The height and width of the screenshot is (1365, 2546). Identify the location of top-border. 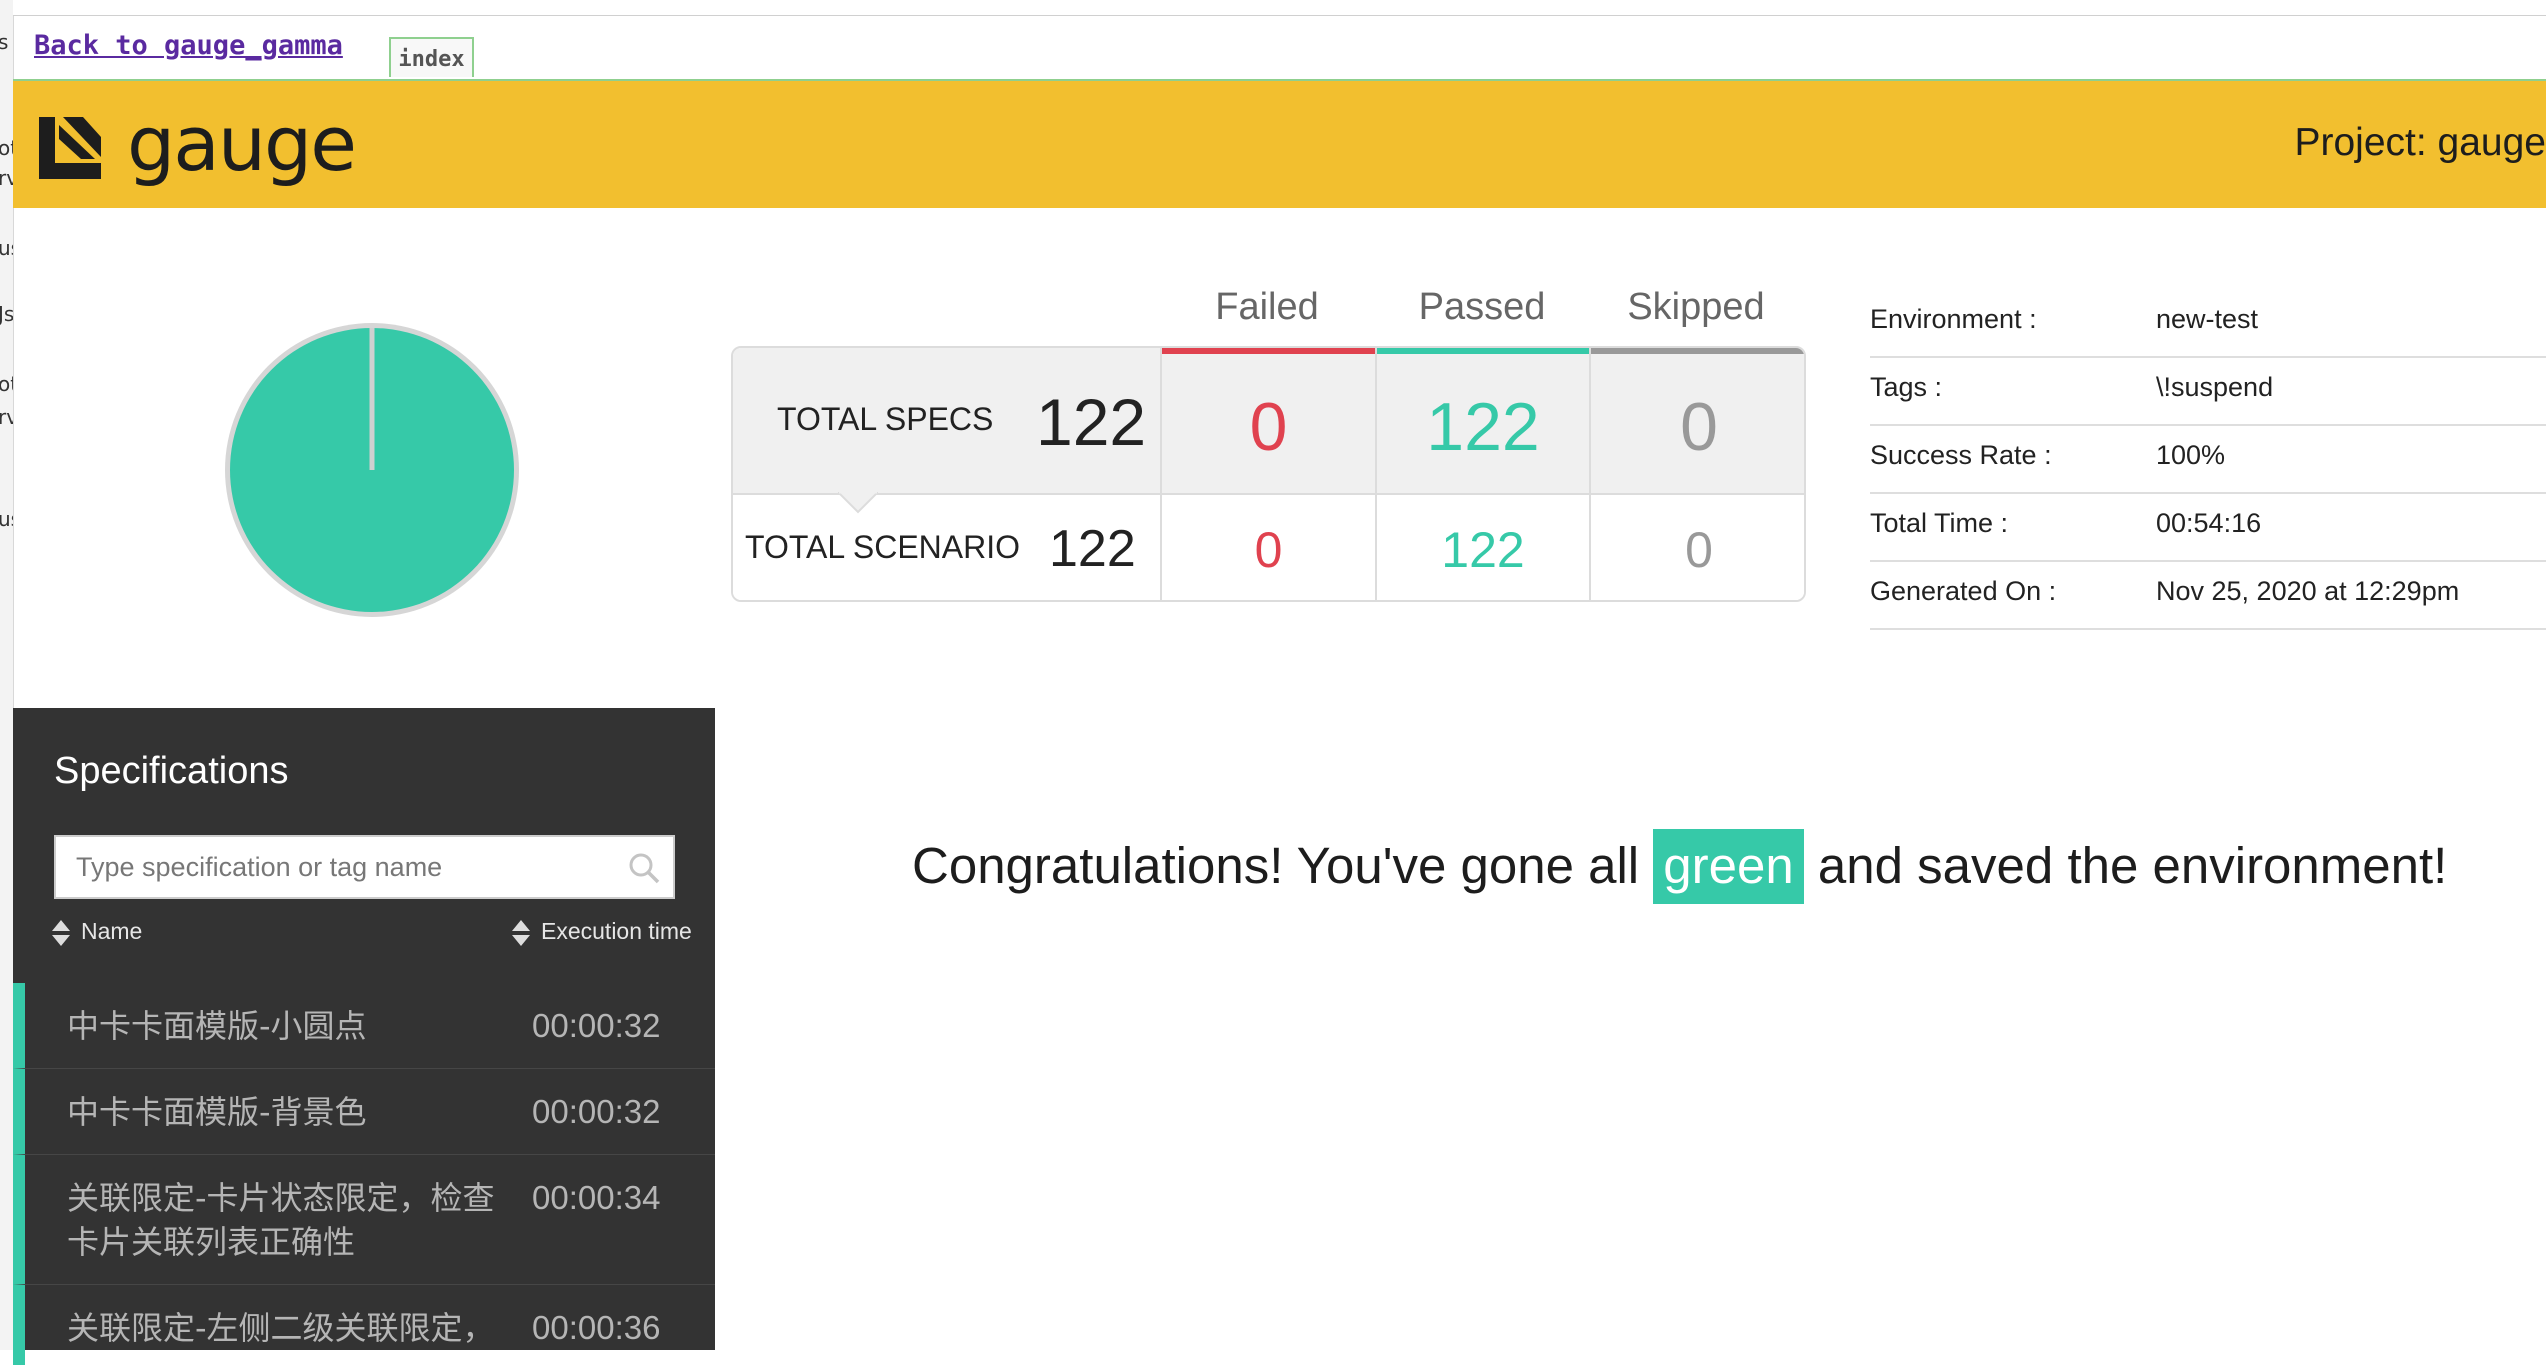
(1279, 8).